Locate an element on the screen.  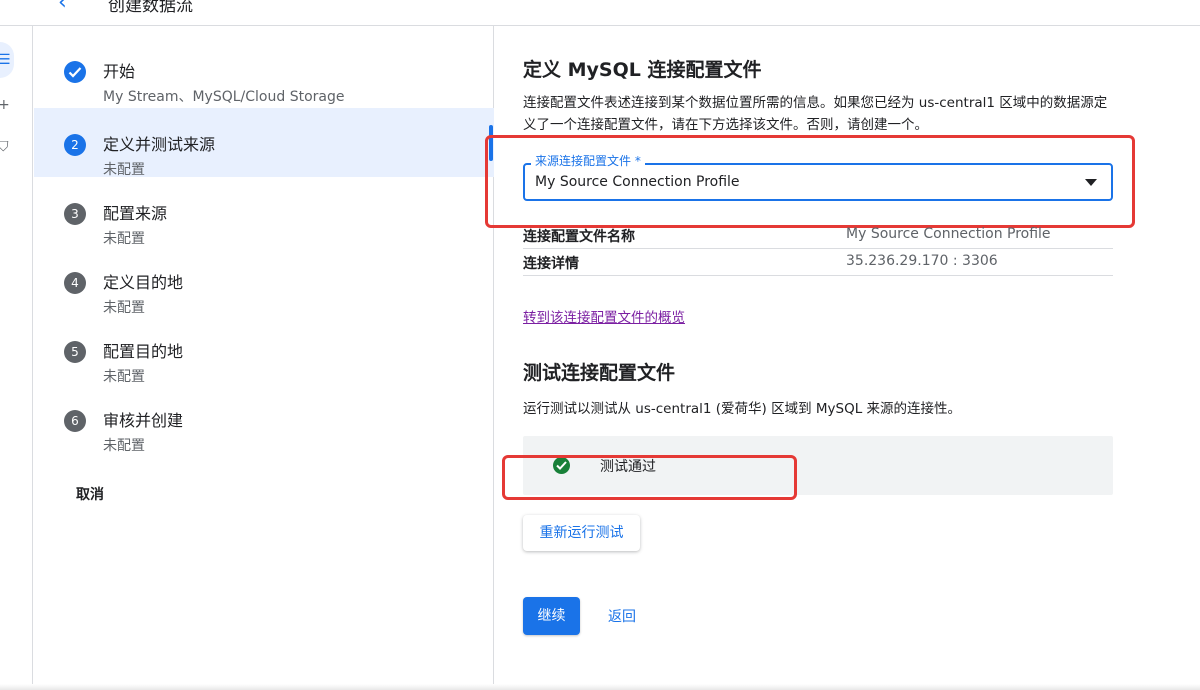
step-number: 2 is located at coordinates (75, 145).